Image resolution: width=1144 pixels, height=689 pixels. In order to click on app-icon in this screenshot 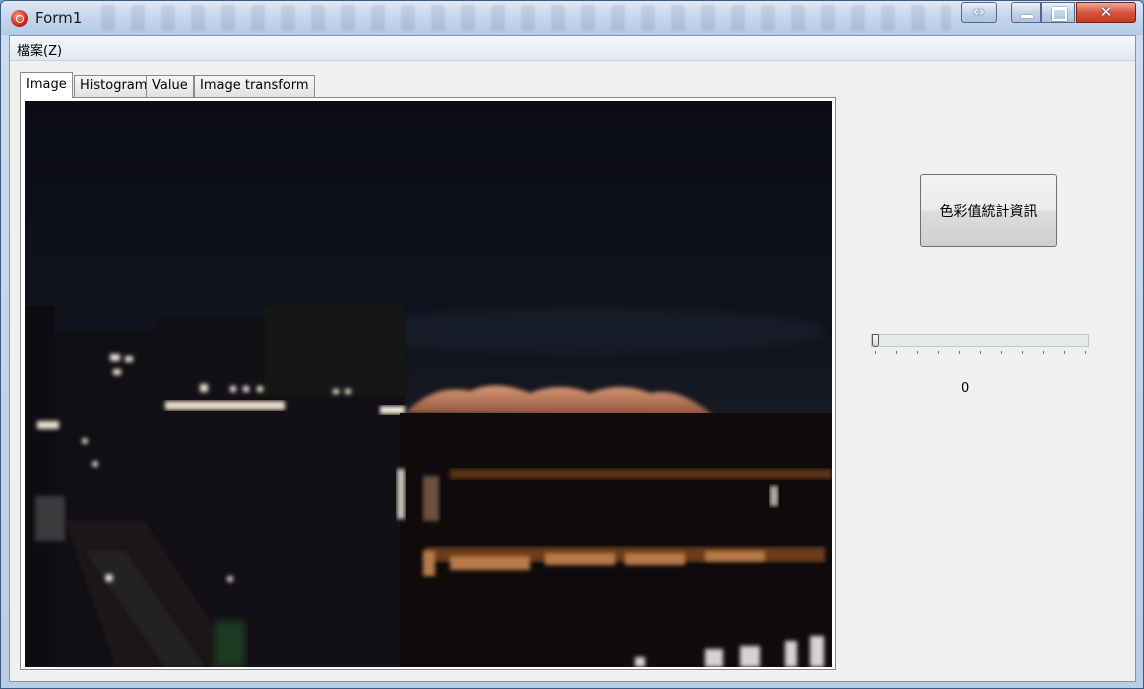, I will do `click(19, 18)`.